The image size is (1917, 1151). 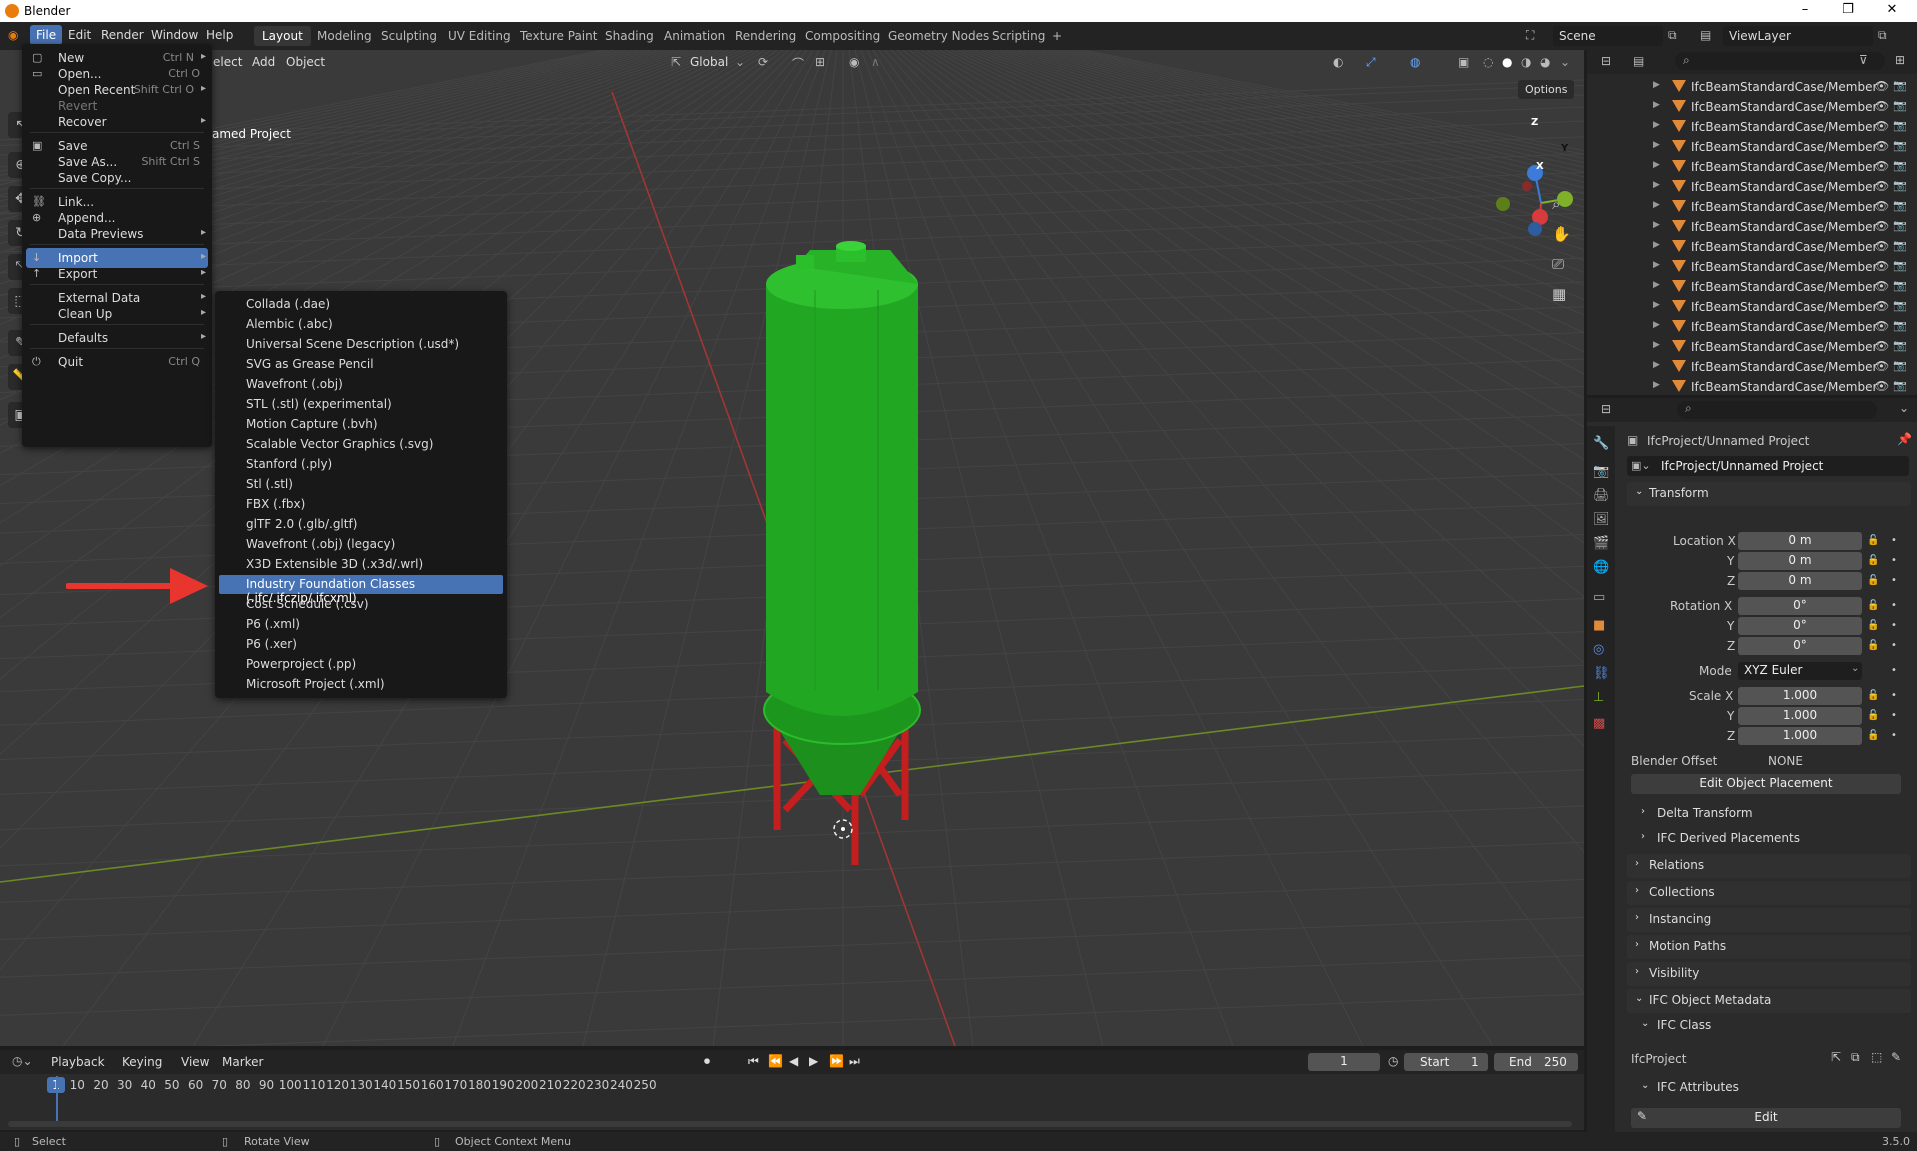 I want to click on delta-transform-section: › Delta Transform, so click(x=1769, y=814).